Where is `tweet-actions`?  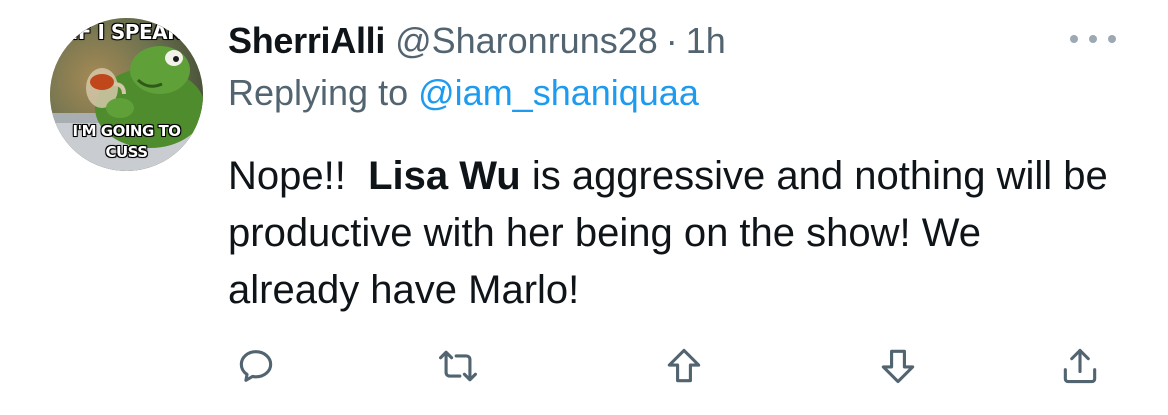
tweet-actions is located at coordinates (668, 366).